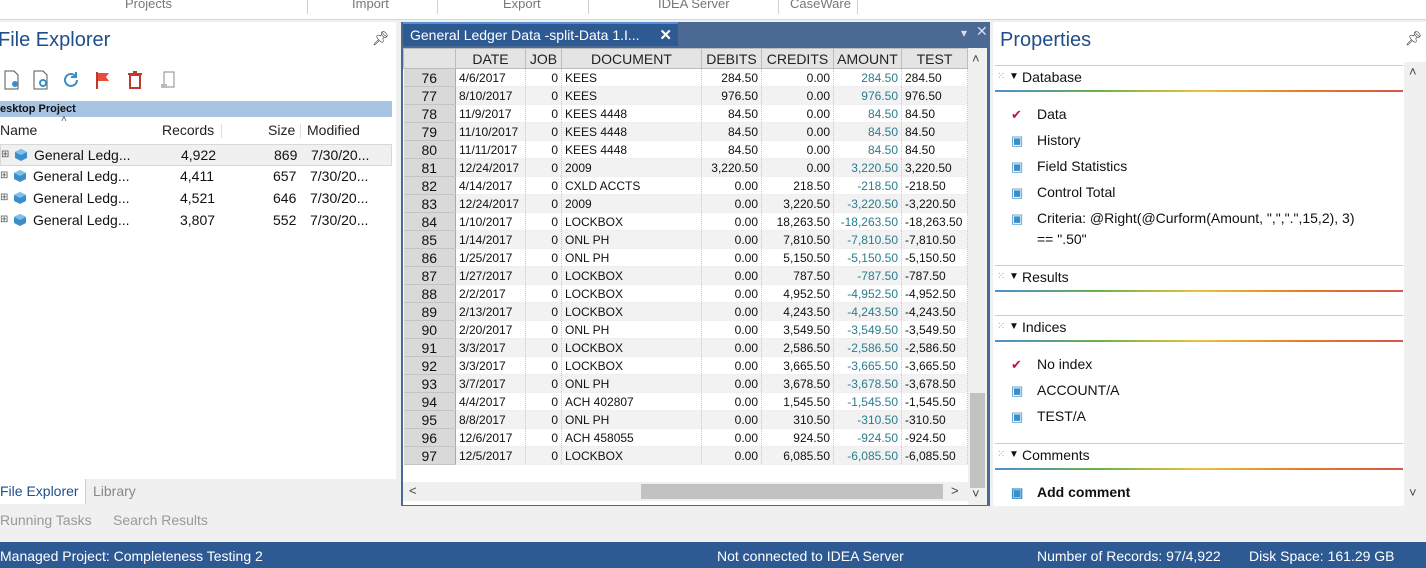  I want to click on cell-date: 12/24/2017, so click(490, 167).